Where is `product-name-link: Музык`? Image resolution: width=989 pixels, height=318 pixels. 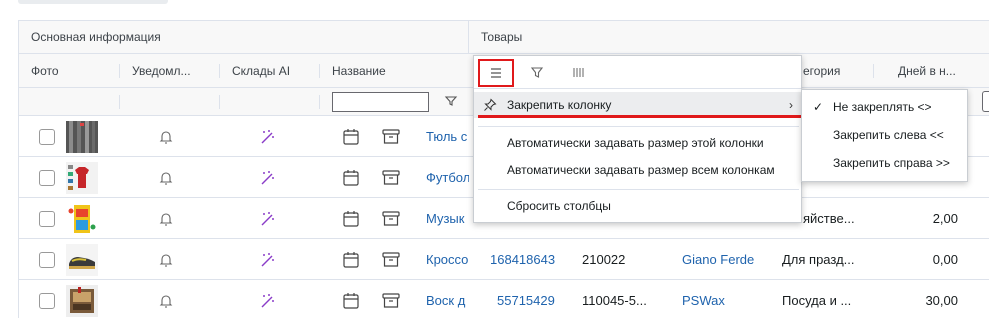
product-name-link: Музык is located at coordinates (447, 219).